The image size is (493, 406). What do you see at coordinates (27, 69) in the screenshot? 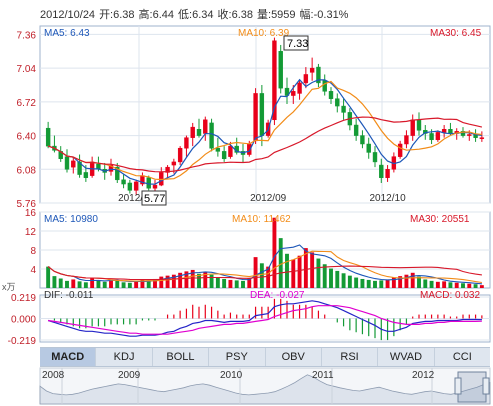
I see `price-y-tick: 7.04` at bounding box center [27, 69].